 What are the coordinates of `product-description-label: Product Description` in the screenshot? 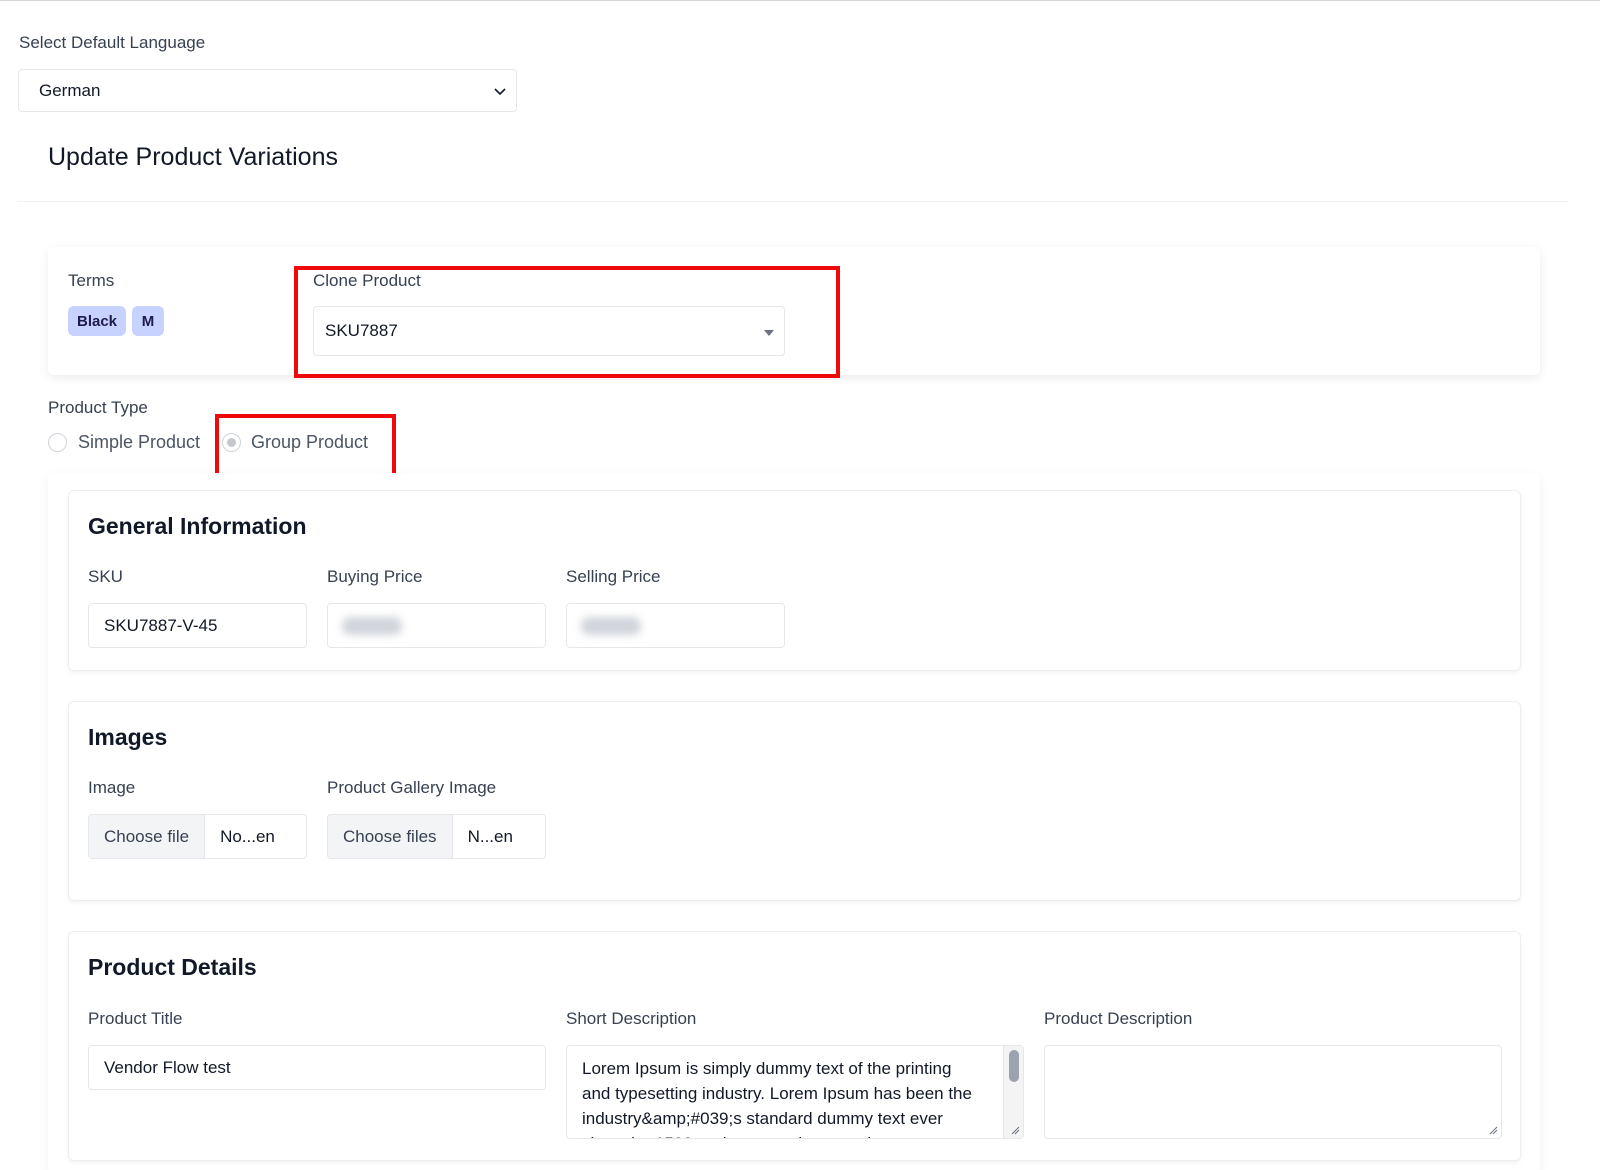 It's located at (1118, 1018).